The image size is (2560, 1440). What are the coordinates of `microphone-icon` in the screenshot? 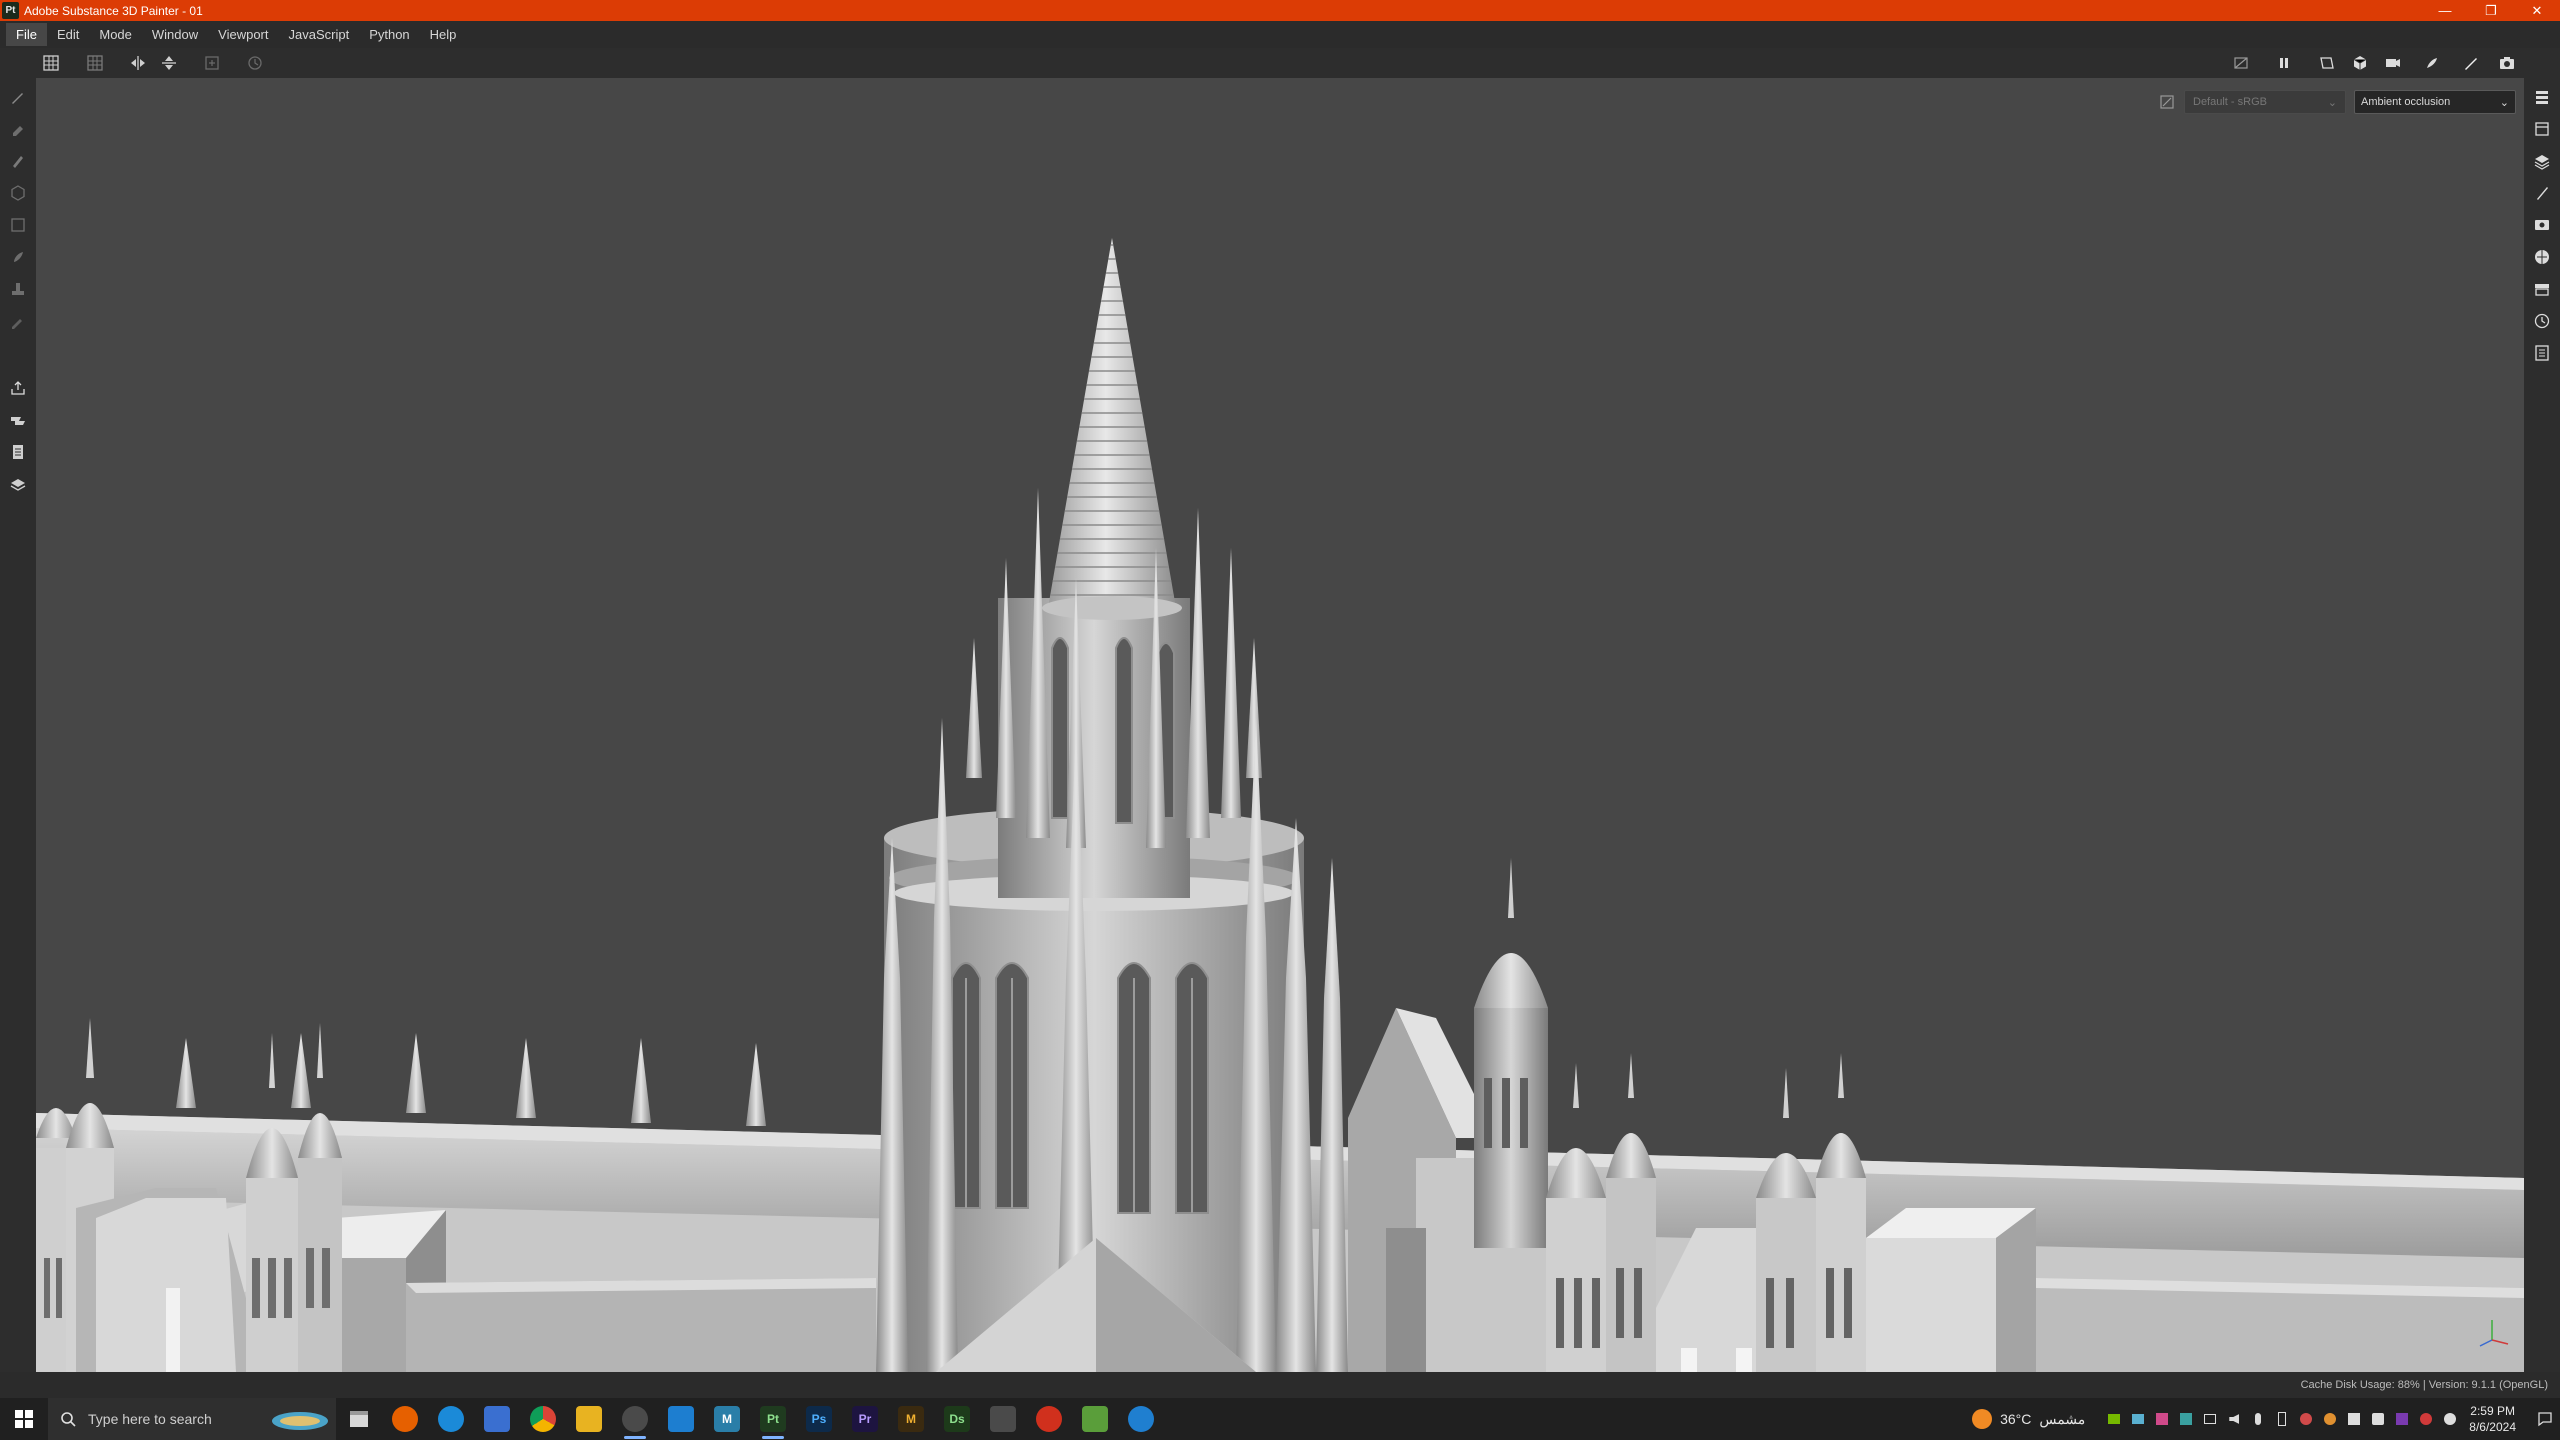 It's located at (2258, 1419).